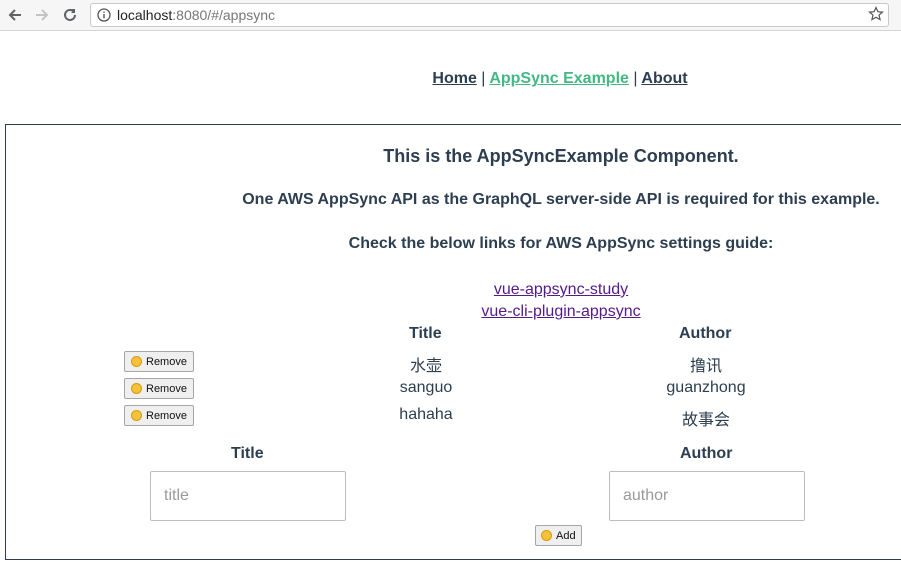 Image resolution: width=901 pixels, height=564 pixels. Describe the element at coordinates (561, 156) in the screenshot. I see `component-heading: This is the AppSyncExample Component.` at that location.